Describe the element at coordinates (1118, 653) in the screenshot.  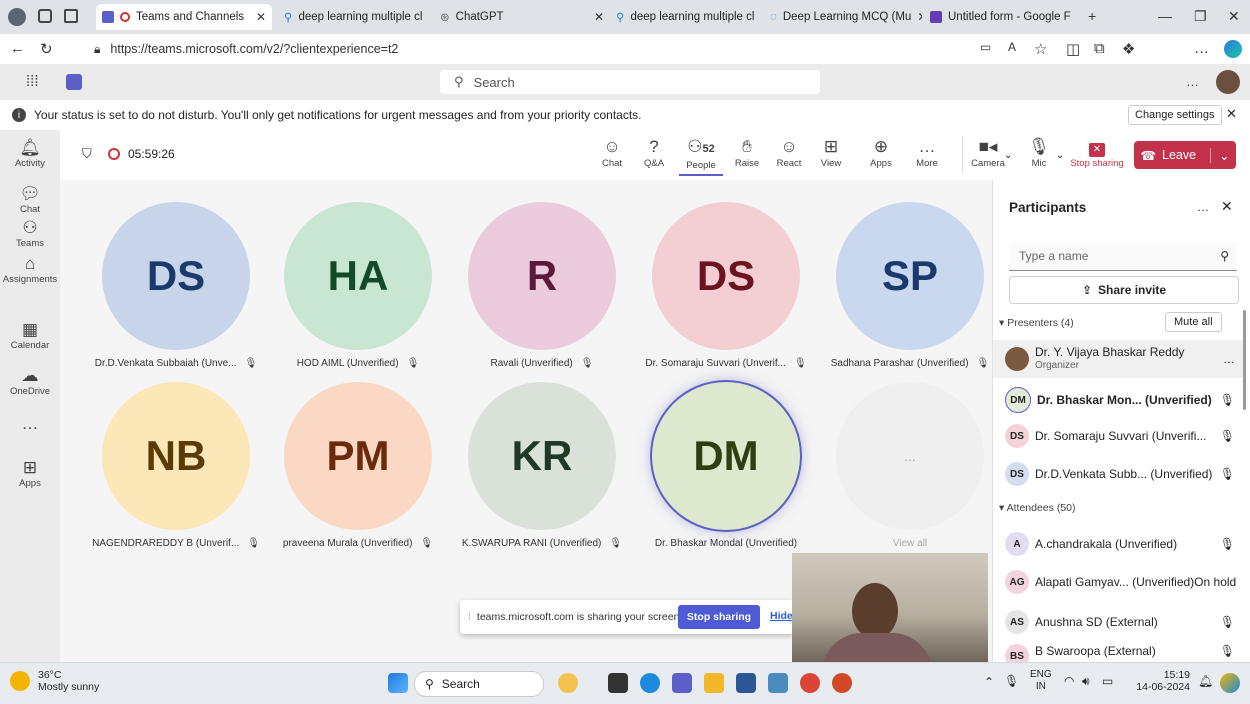
I see `attendee-row: BS B Swaroopa (External) 🎙︎` at that location.